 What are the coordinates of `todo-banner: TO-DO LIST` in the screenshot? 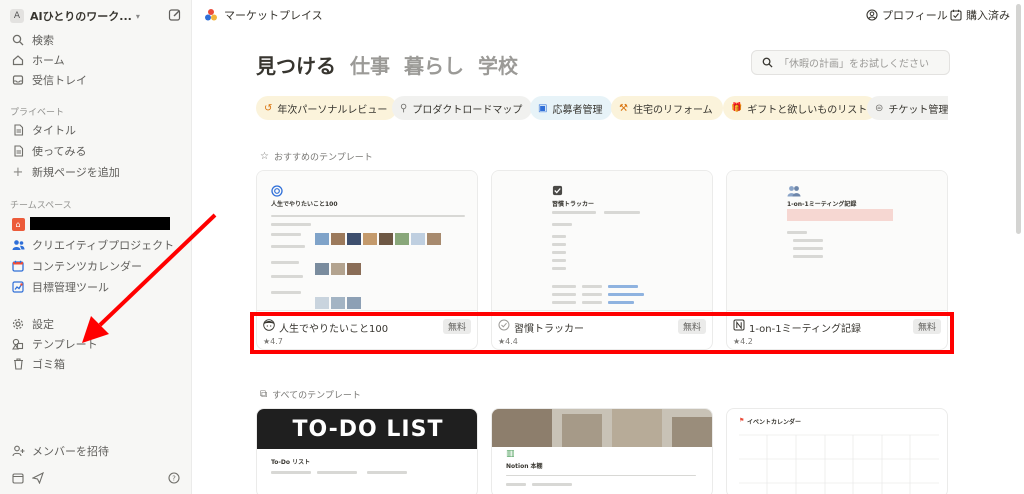 It's located at (367, 429).